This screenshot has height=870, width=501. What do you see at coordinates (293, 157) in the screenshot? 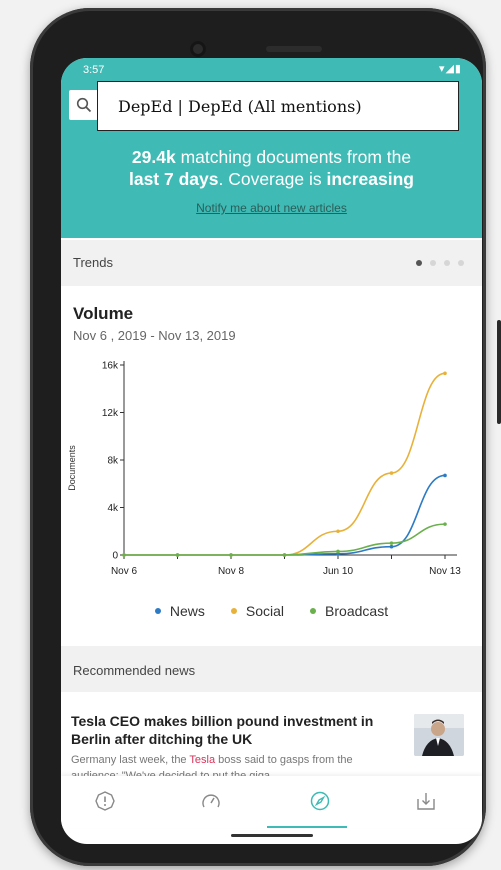
I see `summary-text: matching documents from the` at bounding box center [293, 157].